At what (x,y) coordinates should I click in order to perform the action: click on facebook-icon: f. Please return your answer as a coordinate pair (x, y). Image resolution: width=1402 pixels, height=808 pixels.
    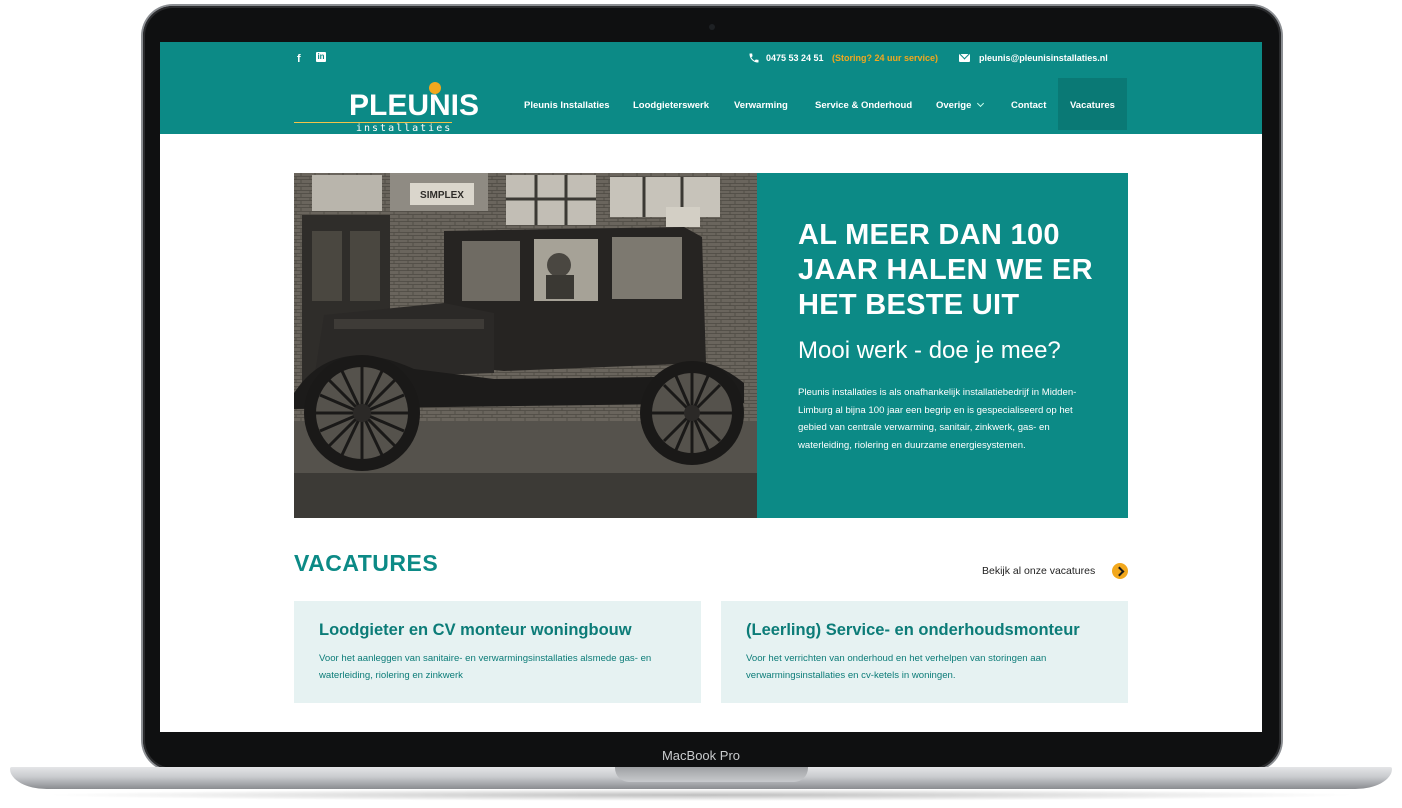
    Looking at the image, I should click on (299, 59).